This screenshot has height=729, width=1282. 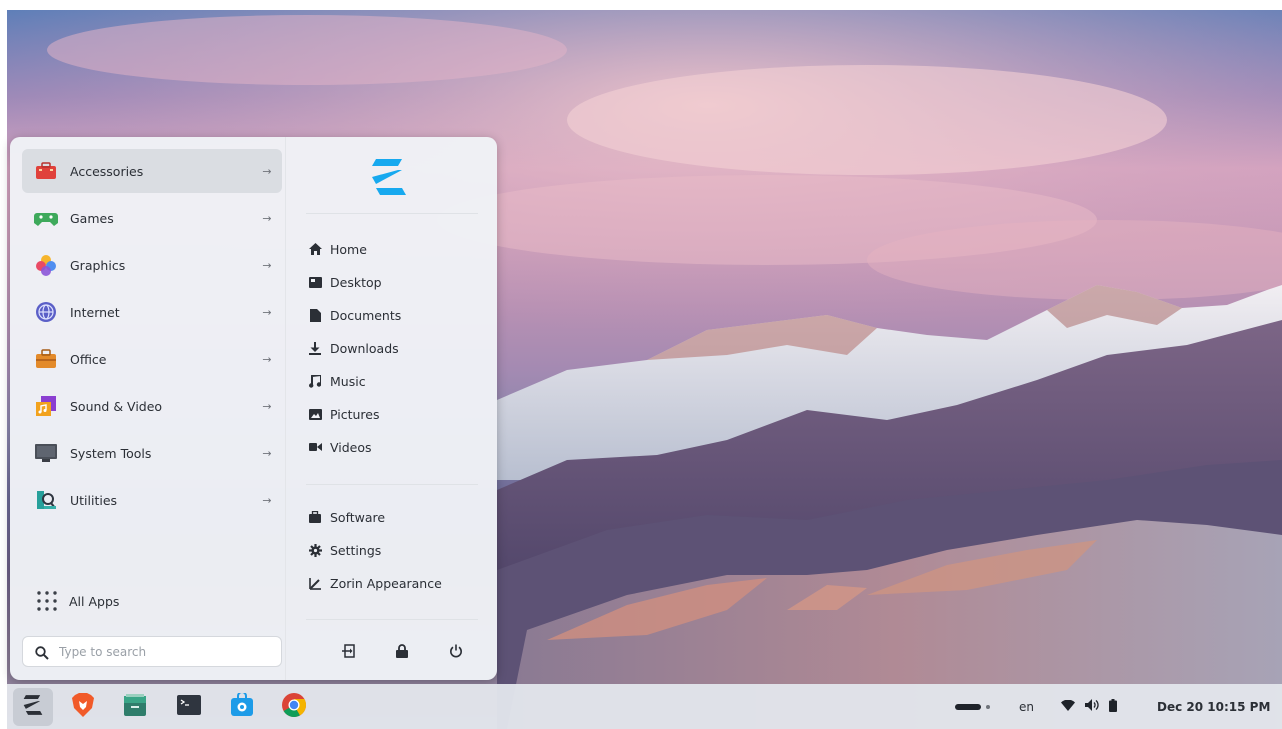 I want to click on desktop-icon, so click(x=315, y=282).